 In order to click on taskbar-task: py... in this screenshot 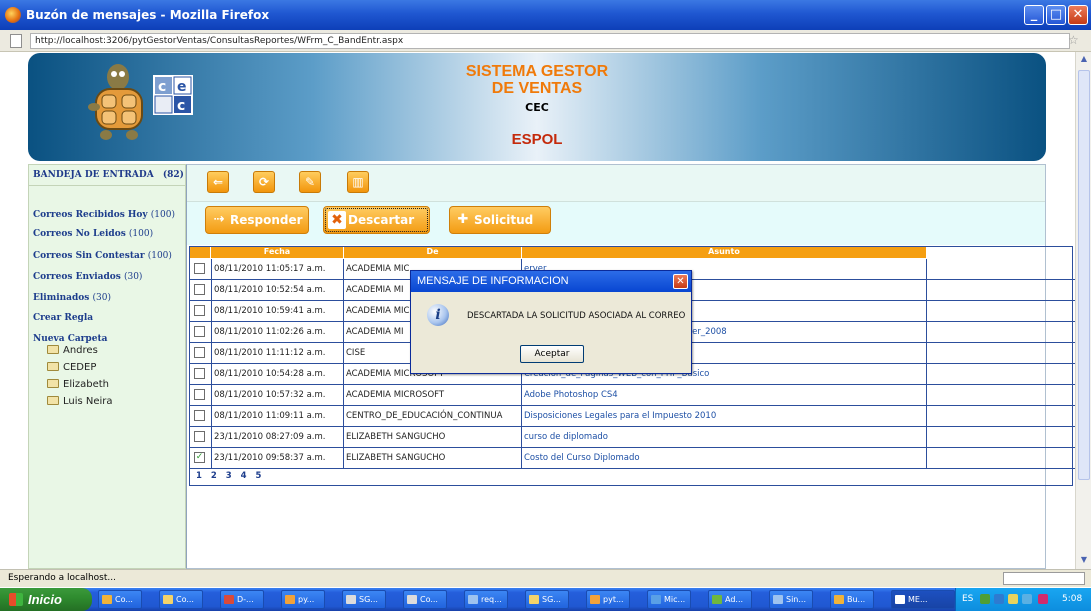, I will do `click(303, 599)`.